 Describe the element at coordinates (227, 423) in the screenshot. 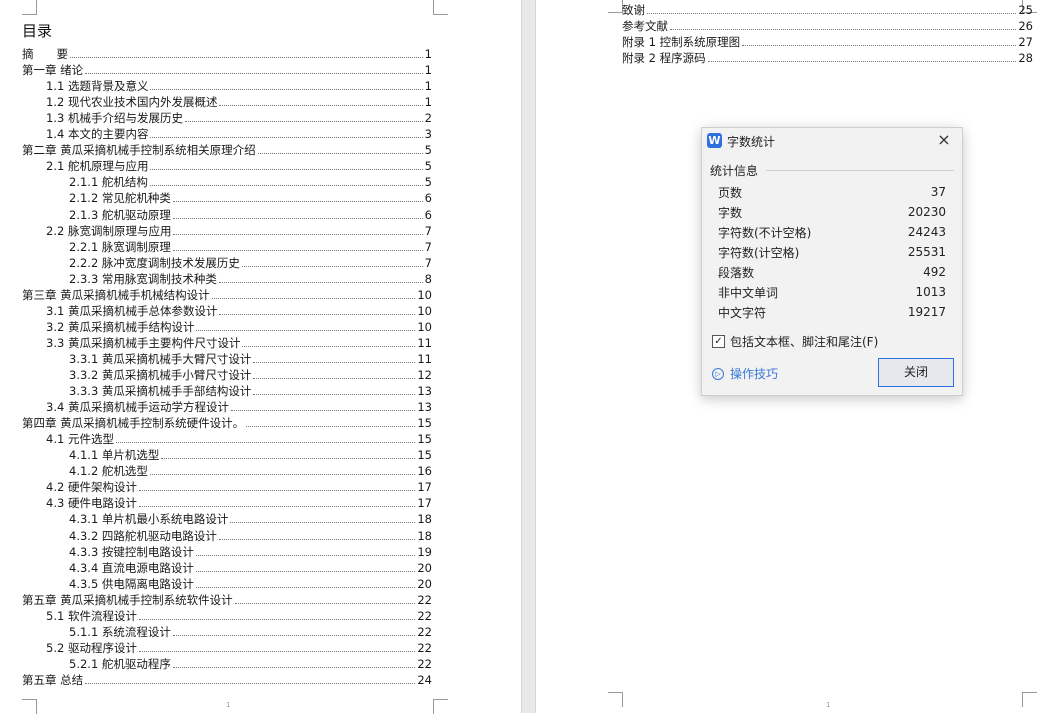

I see `toc-entry: 第四章 黄瓜采摘机械手控制系统硬件设计。 15` at that location.